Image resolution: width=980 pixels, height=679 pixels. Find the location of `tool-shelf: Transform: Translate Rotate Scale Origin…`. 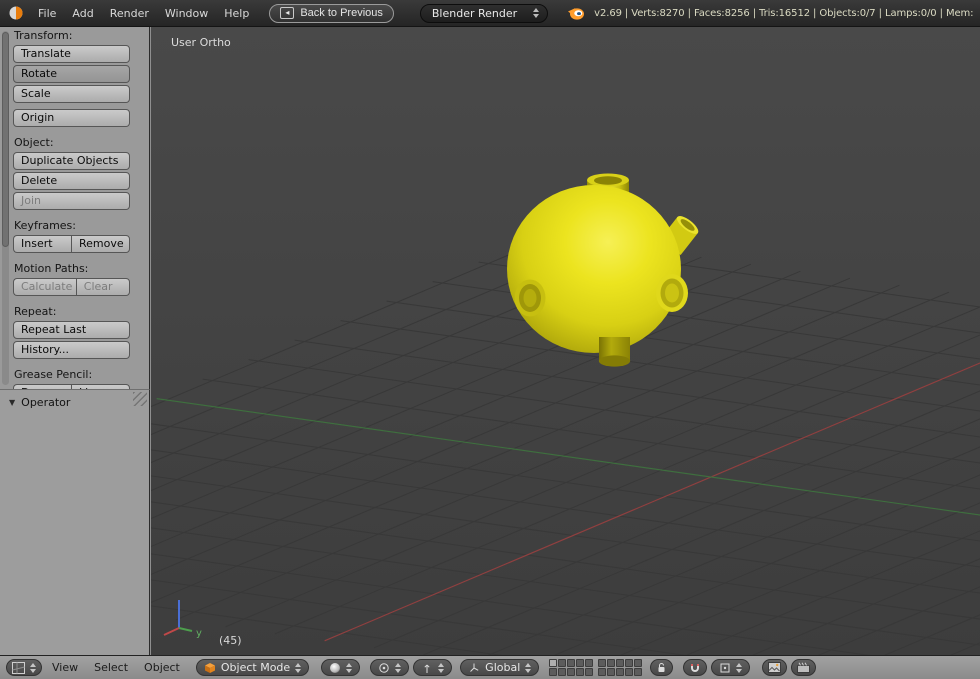

tool-shelf: Transform: Translate Rotate Scale Origin… is located at coordinates (75, 208).